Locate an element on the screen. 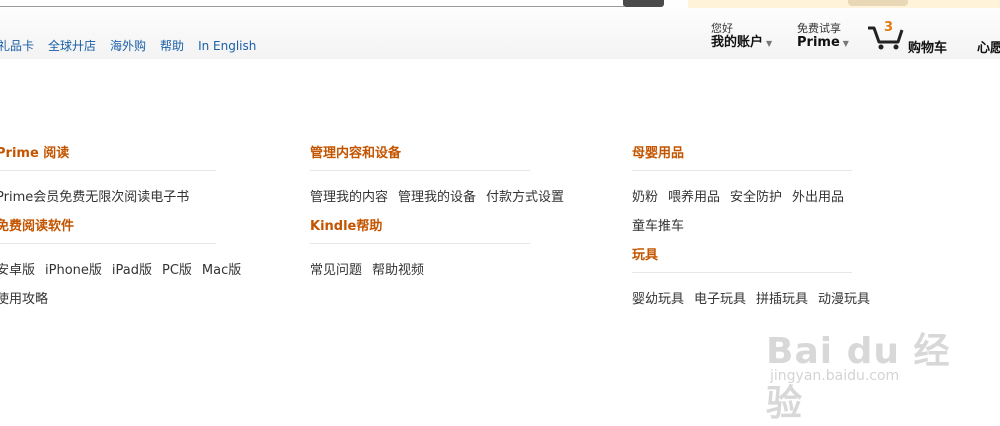 The image size is (1000, 426). link-feeding: 喂养用品 is located at coordinates (694, 197).